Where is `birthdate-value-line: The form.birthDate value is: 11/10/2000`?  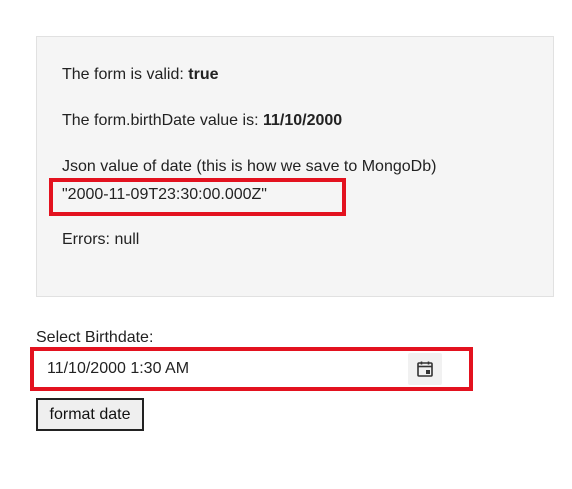
birthdate-value-line: The form.birthDate value is: 11/10/2000 is located at coordinates (202, 121).